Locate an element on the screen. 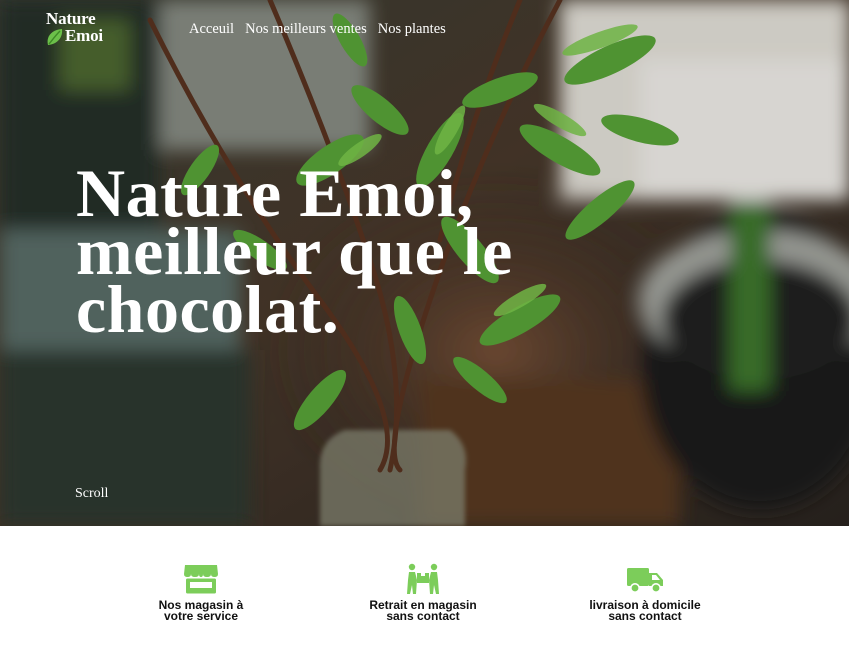 The height and width of the screenshot is (654, 849). service-label: Nos magasin à votre service is located at coordinates (201, 610).